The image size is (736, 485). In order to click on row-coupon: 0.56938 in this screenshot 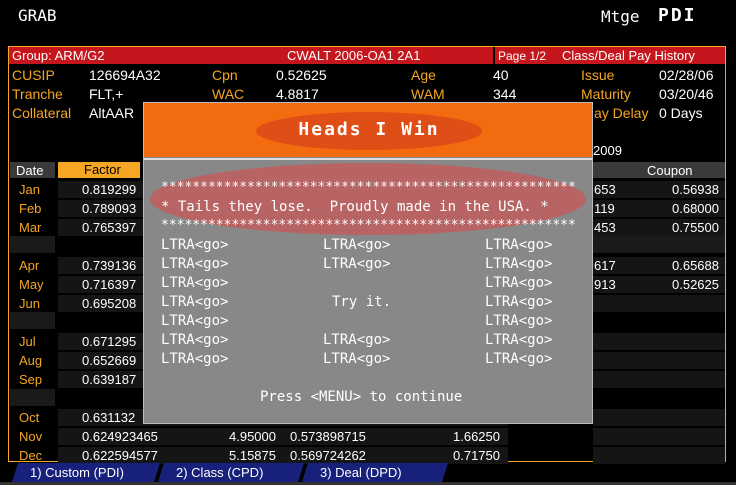, I will do `click(695, 189)`.